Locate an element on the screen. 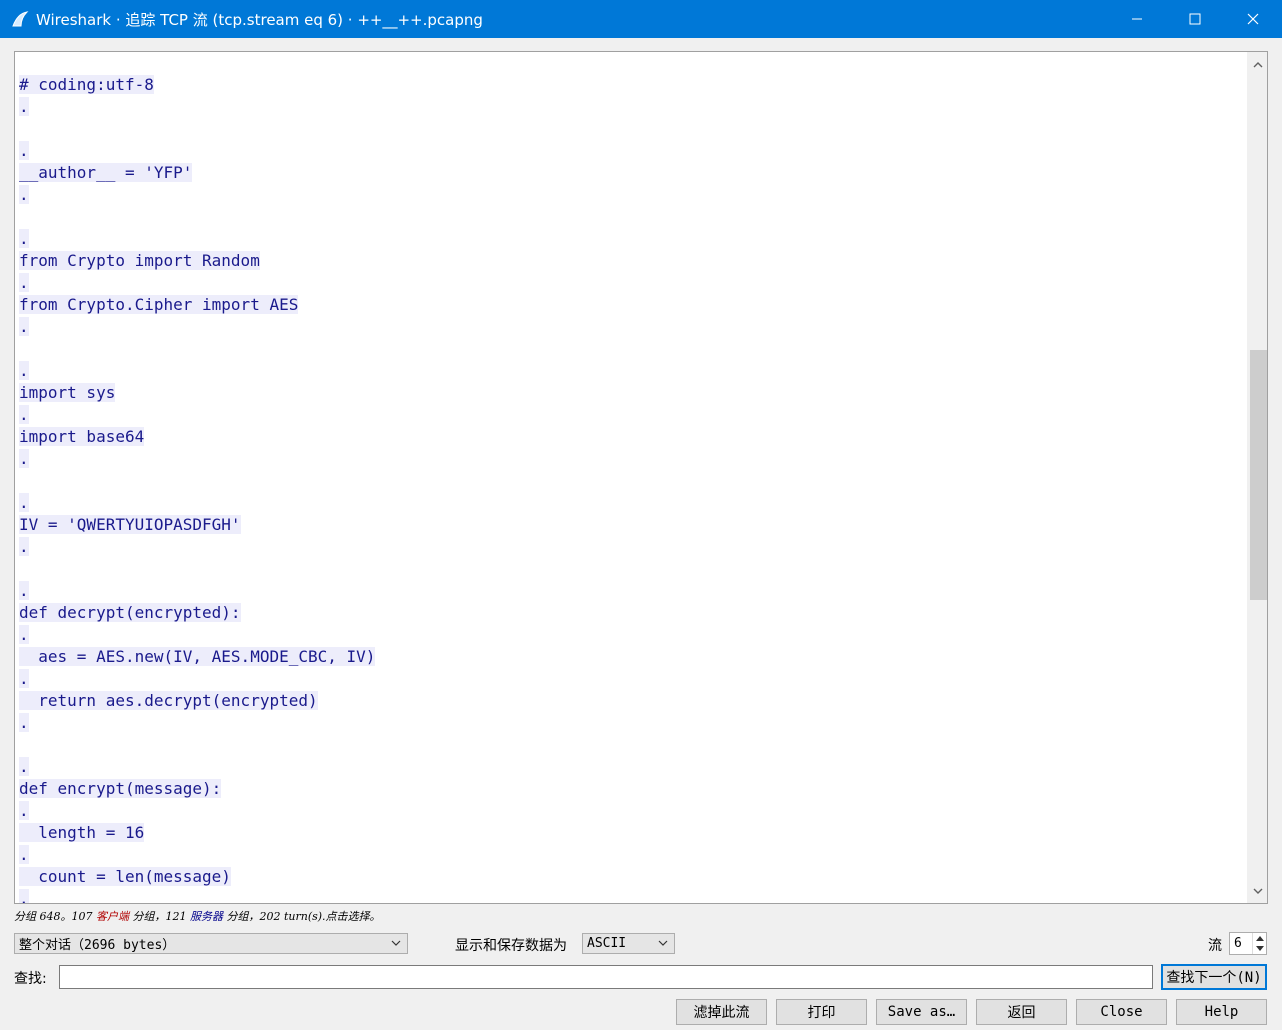  triangle-up-icon is located at coordinates (1259, 938).